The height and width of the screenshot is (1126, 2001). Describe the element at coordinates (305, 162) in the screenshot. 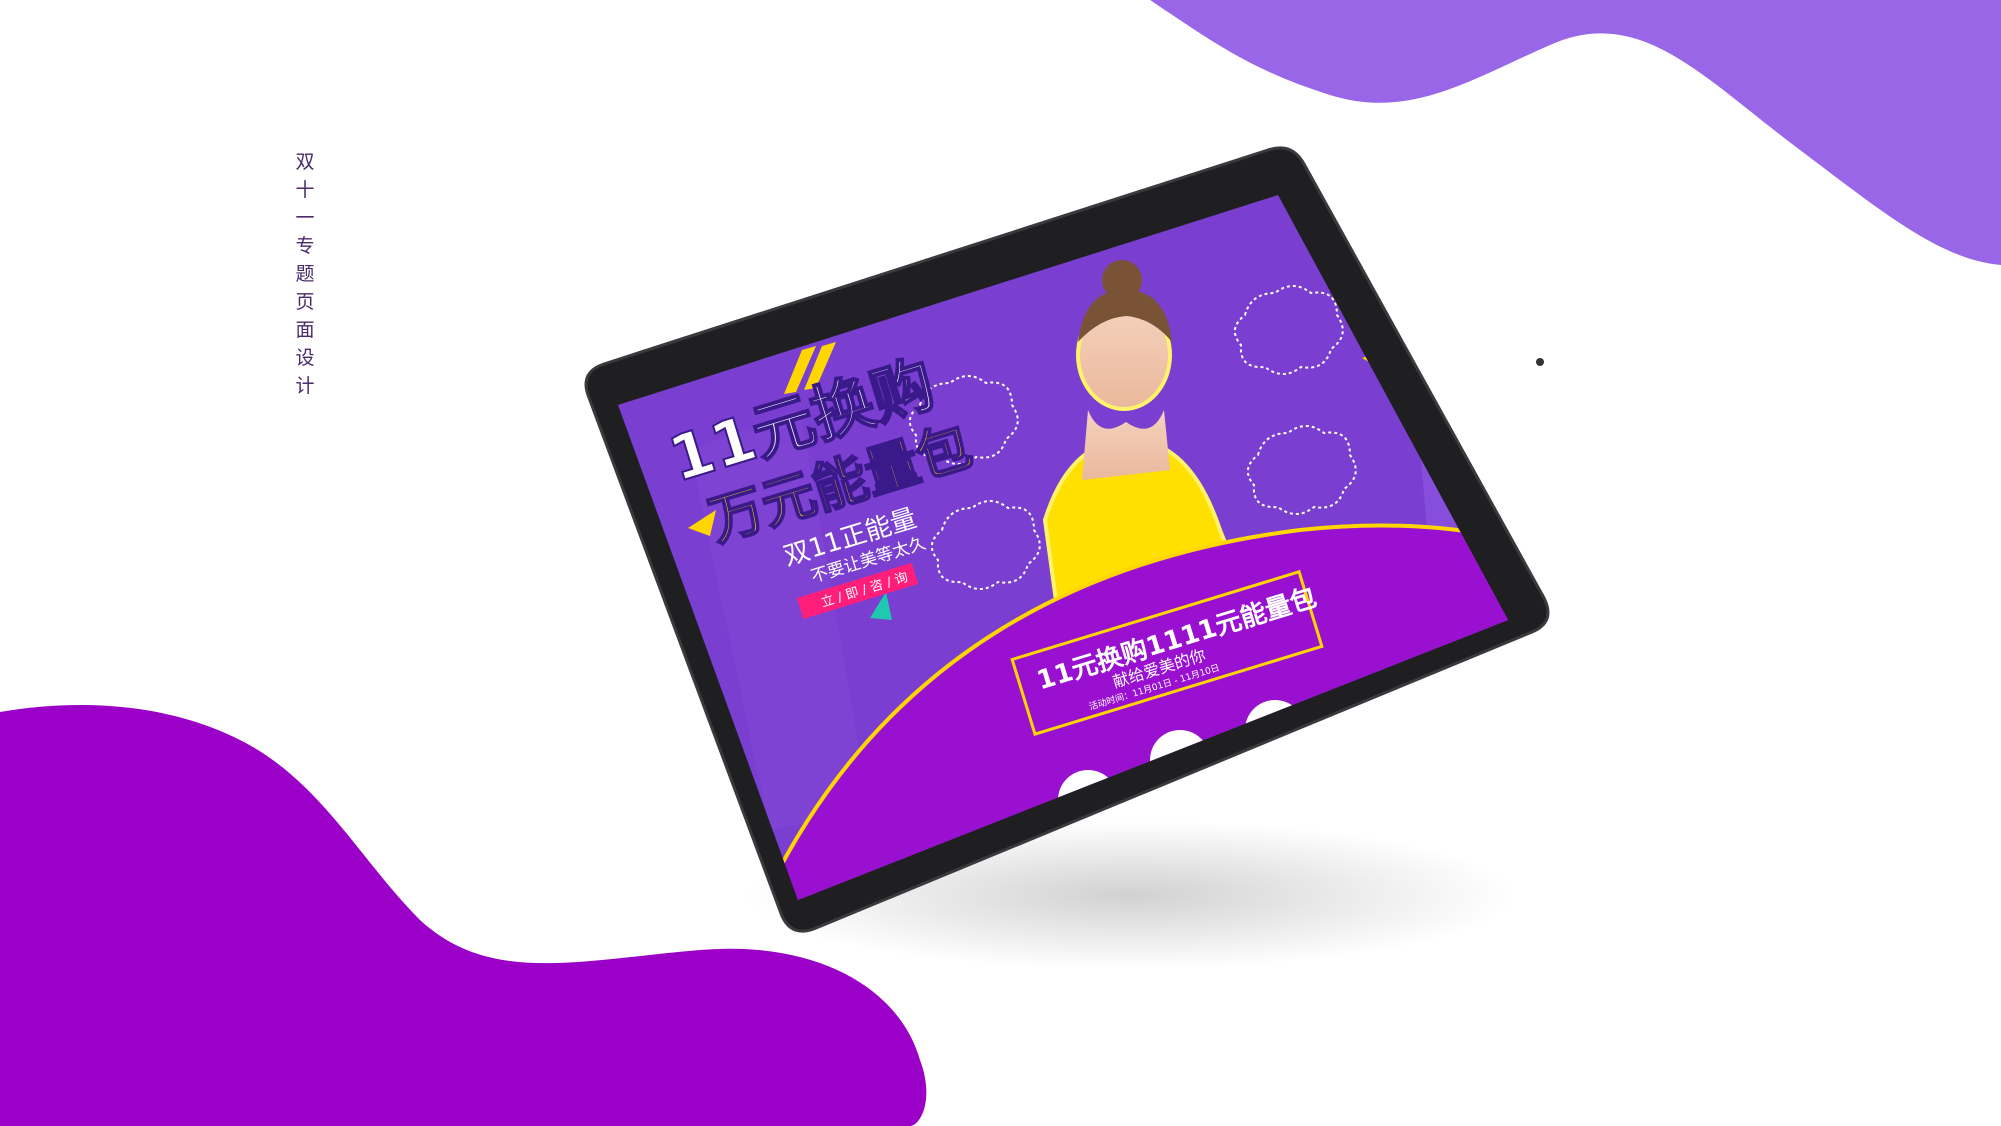

I see `caption-char: 双` at that location.